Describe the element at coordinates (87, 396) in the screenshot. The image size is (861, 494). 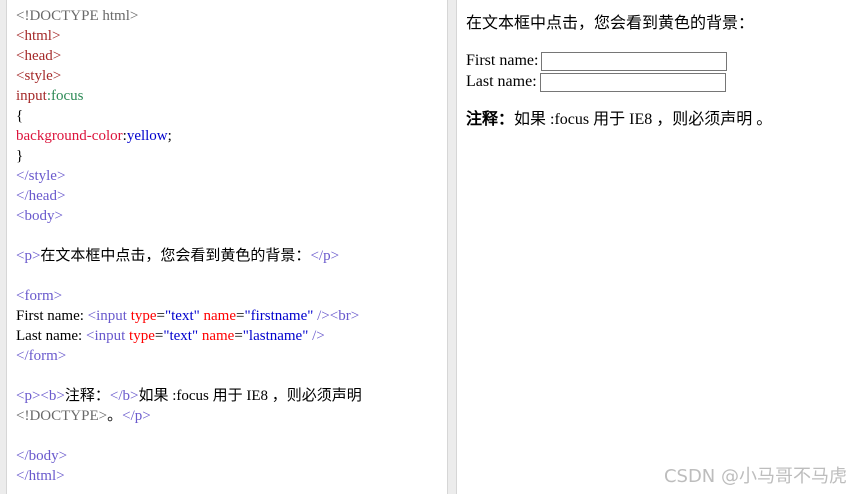
I see `code-token: 注释：` at that location.